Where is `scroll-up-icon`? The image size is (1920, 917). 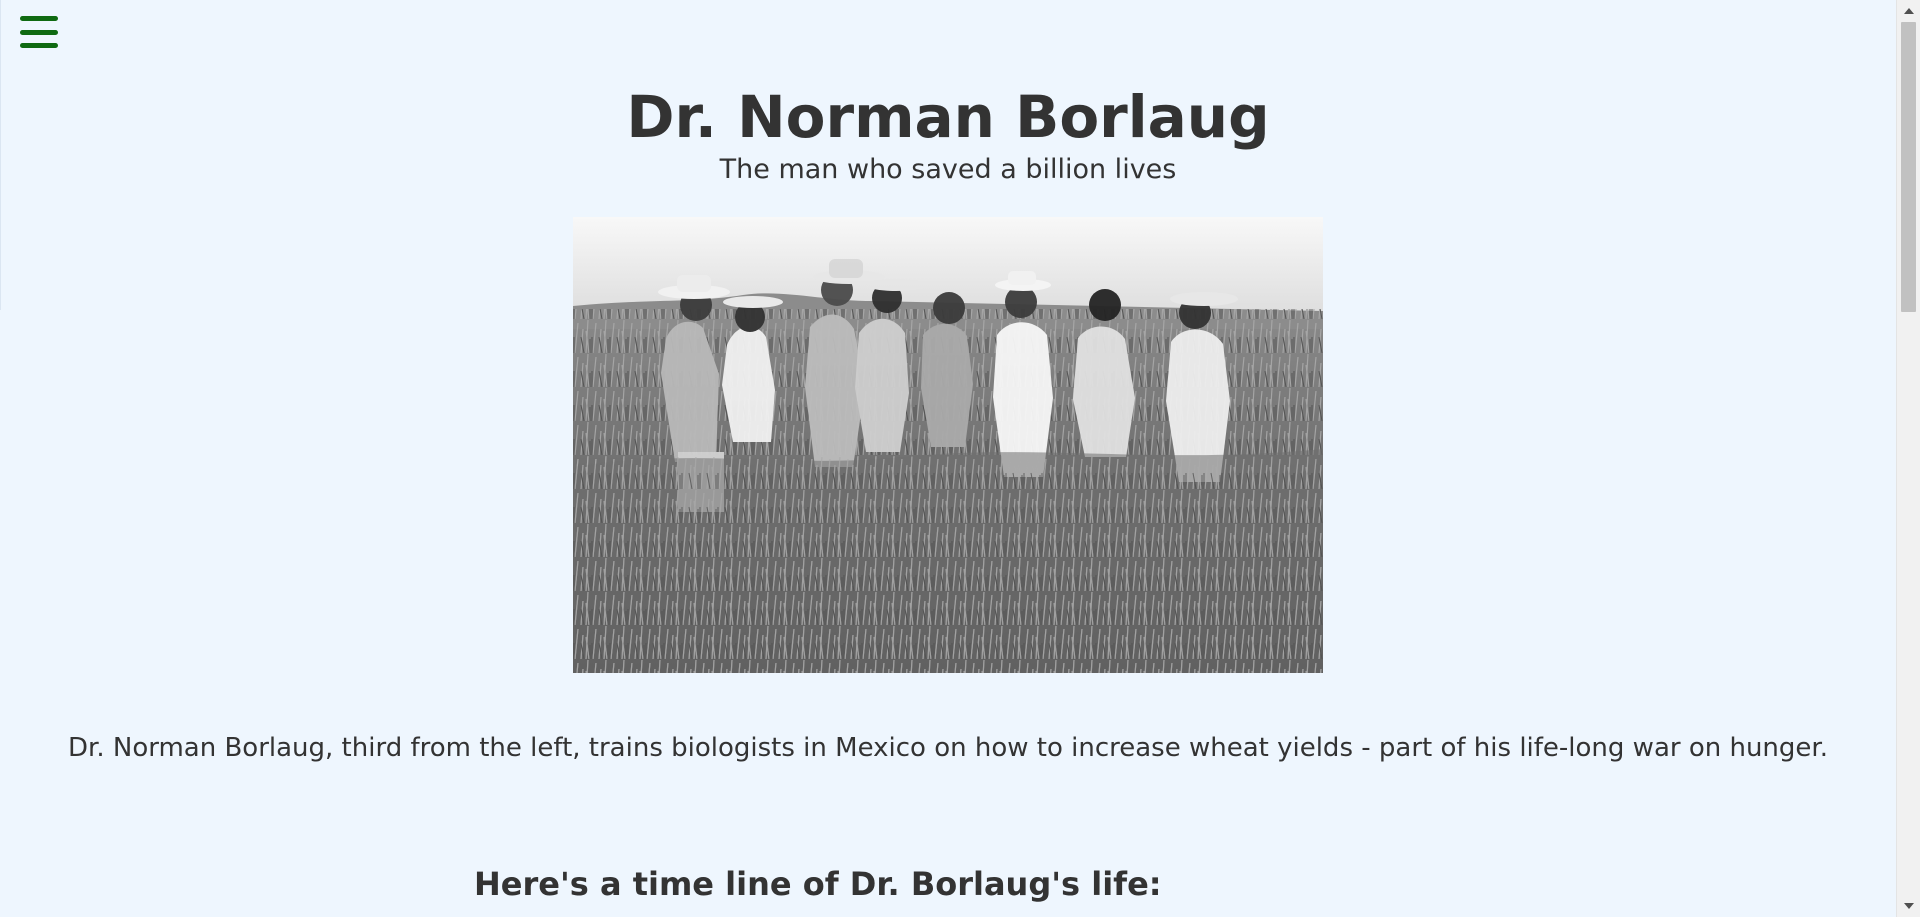 scroll-up-icon is located at coordinates (1909, 11).